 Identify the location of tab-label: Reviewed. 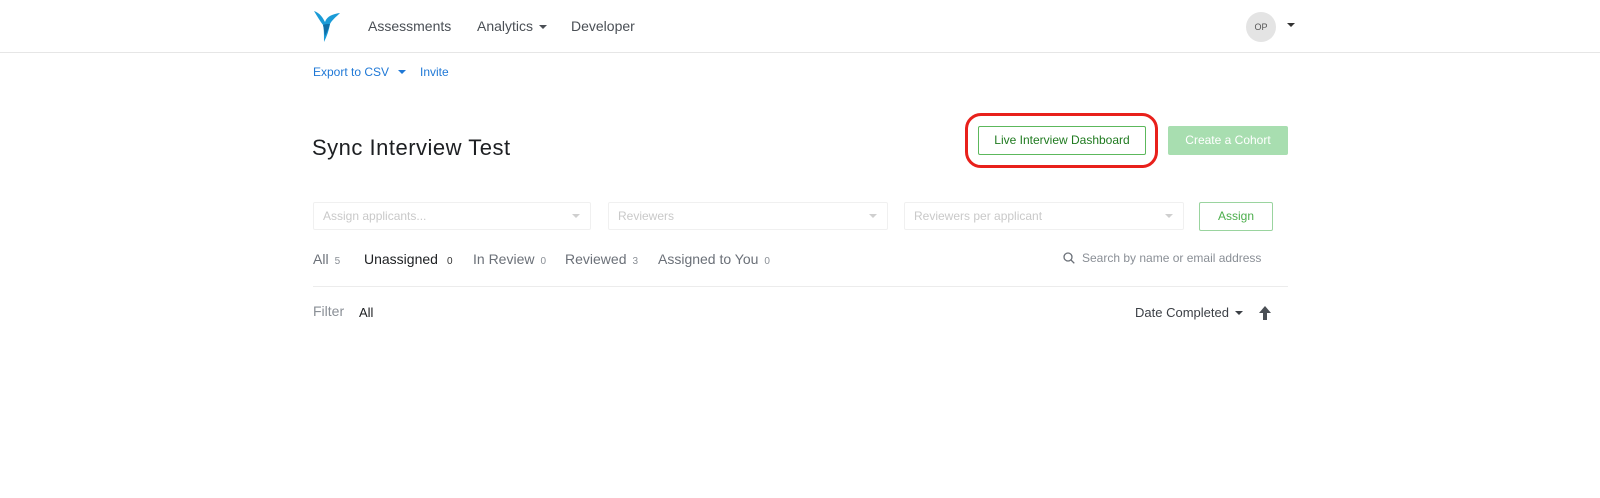
(596, 259).